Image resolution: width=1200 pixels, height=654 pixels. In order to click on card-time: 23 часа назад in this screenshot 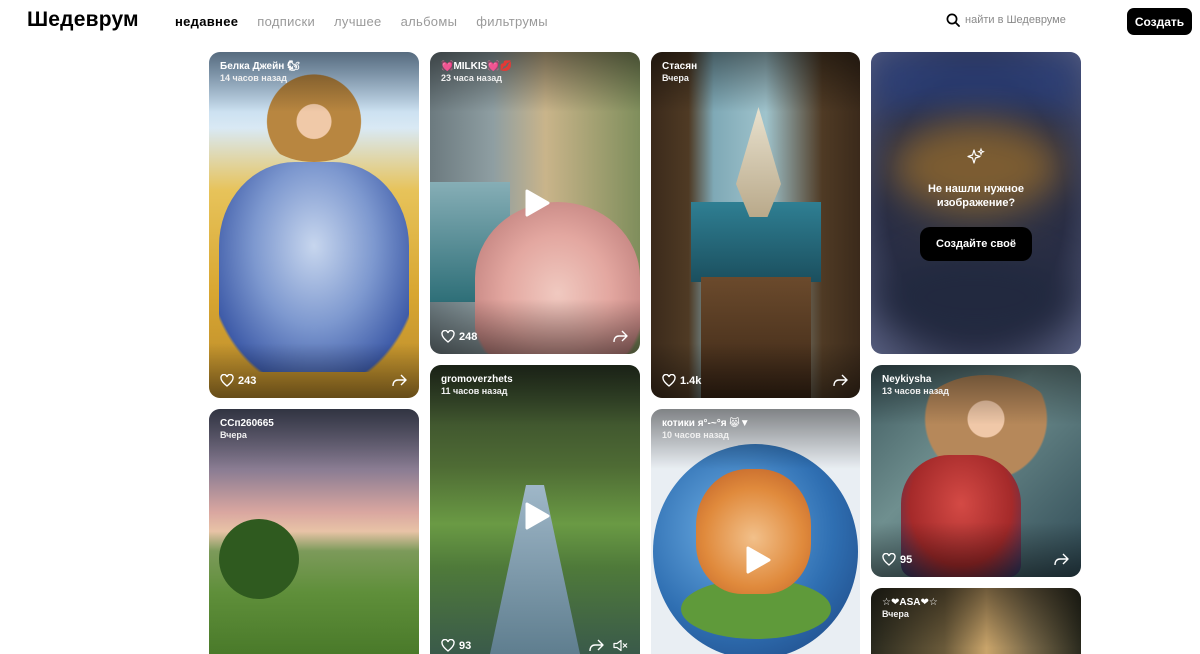, I will do `click(471, 78)`.